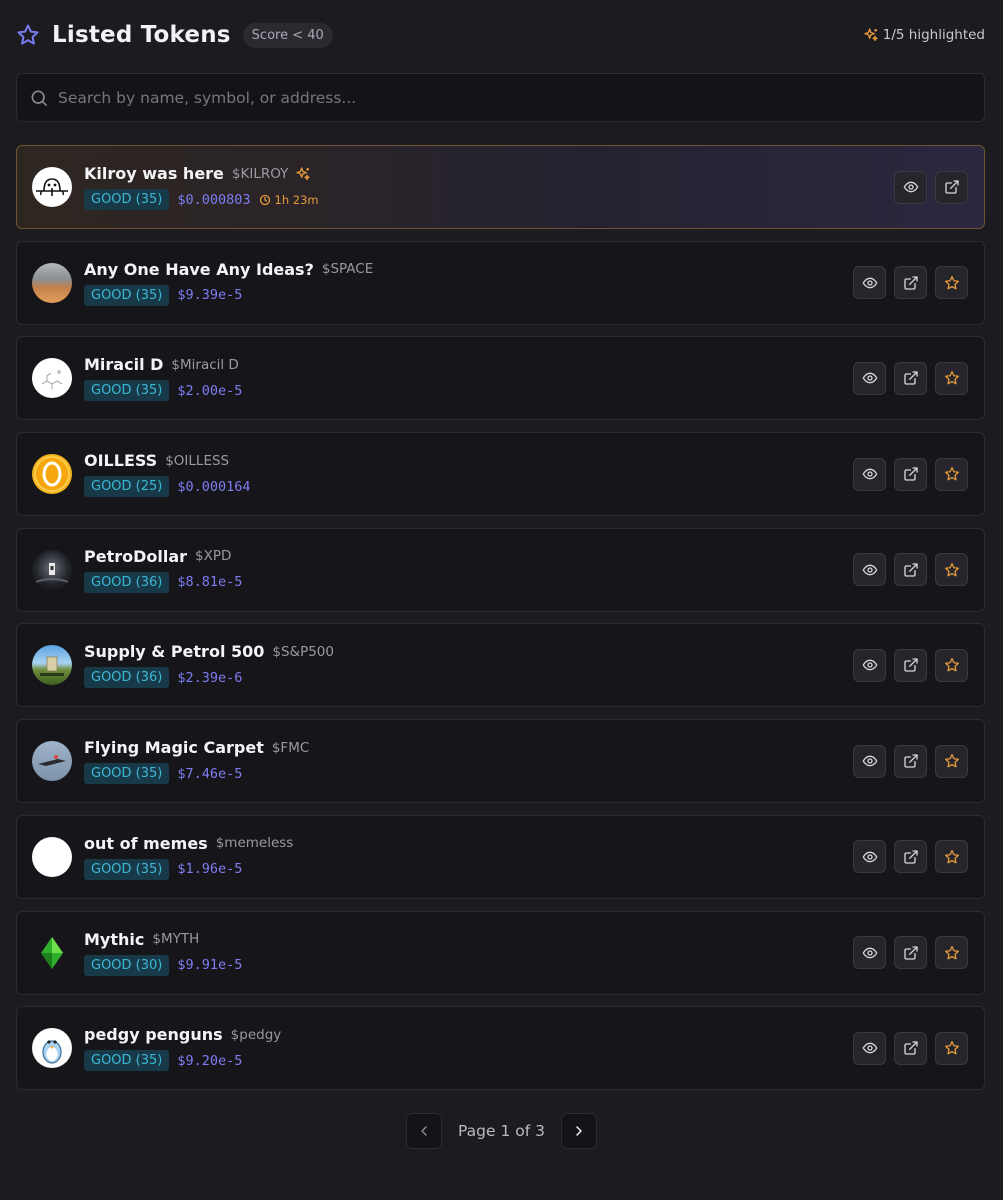  I want to click on sparkle-icon, so click(303, 174).